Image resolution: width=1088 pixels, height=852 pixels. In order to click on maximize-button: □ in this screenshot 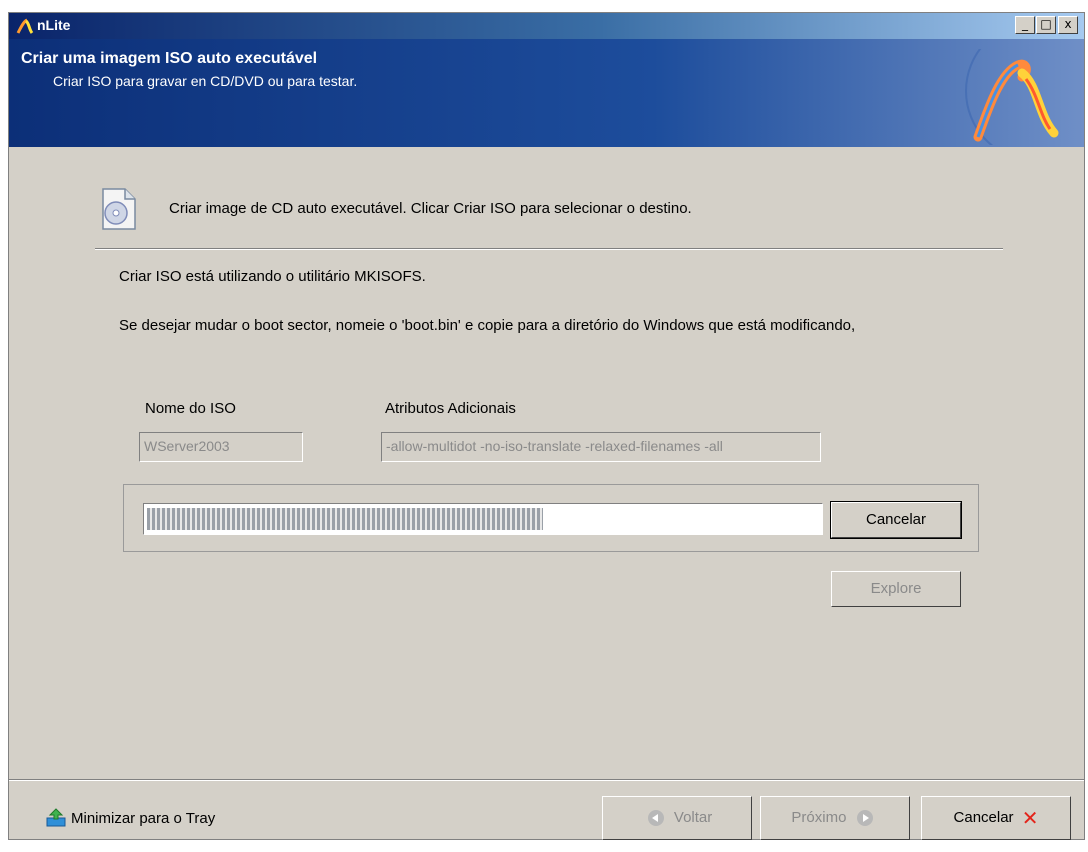, I will do `click(1046, 25)`.